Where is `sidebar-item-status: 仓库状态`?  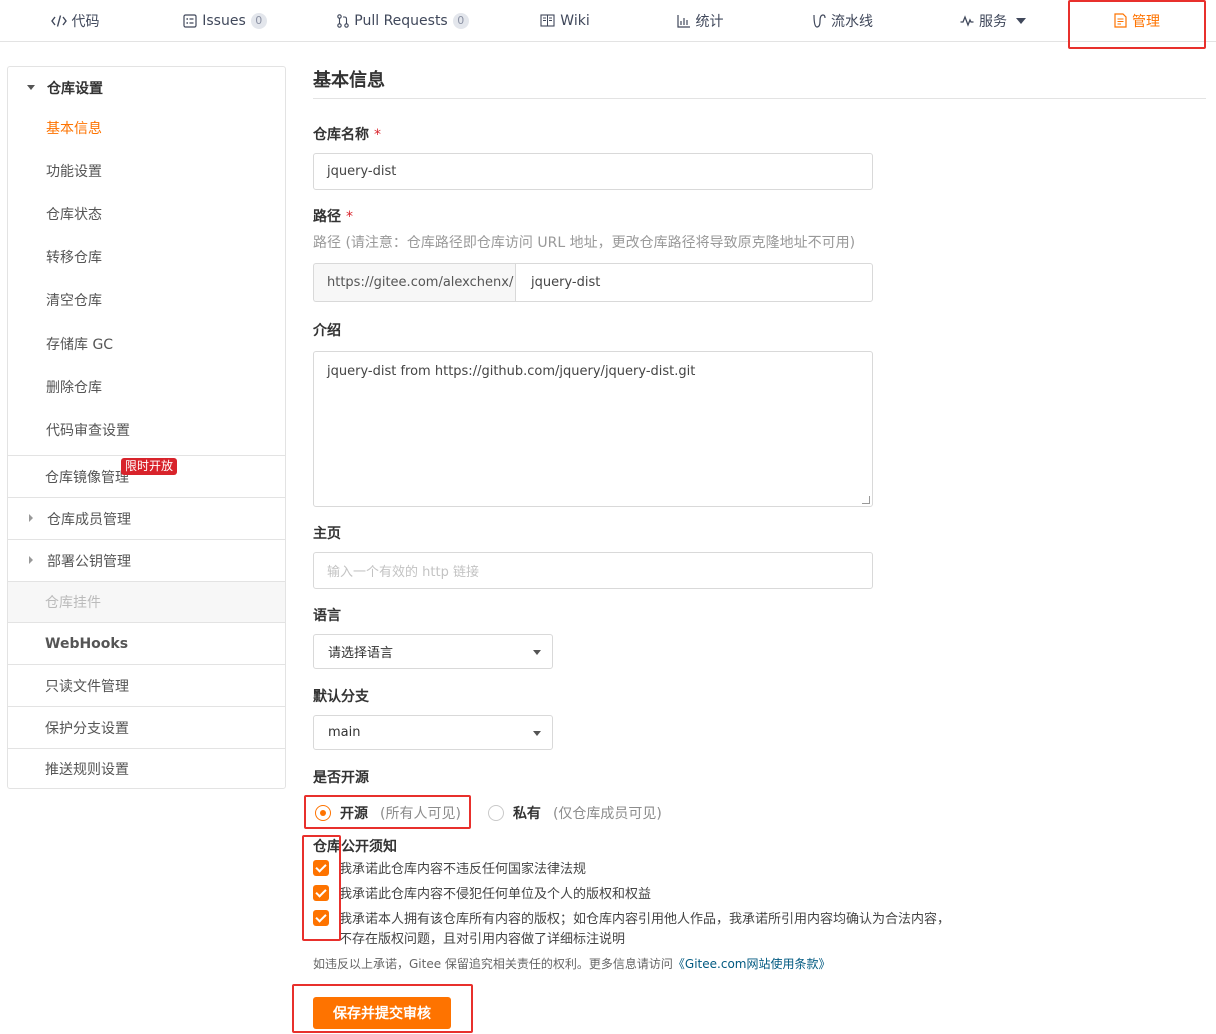
sidebar-item-status: 仓库状态 is located at coordinates (146, 214).